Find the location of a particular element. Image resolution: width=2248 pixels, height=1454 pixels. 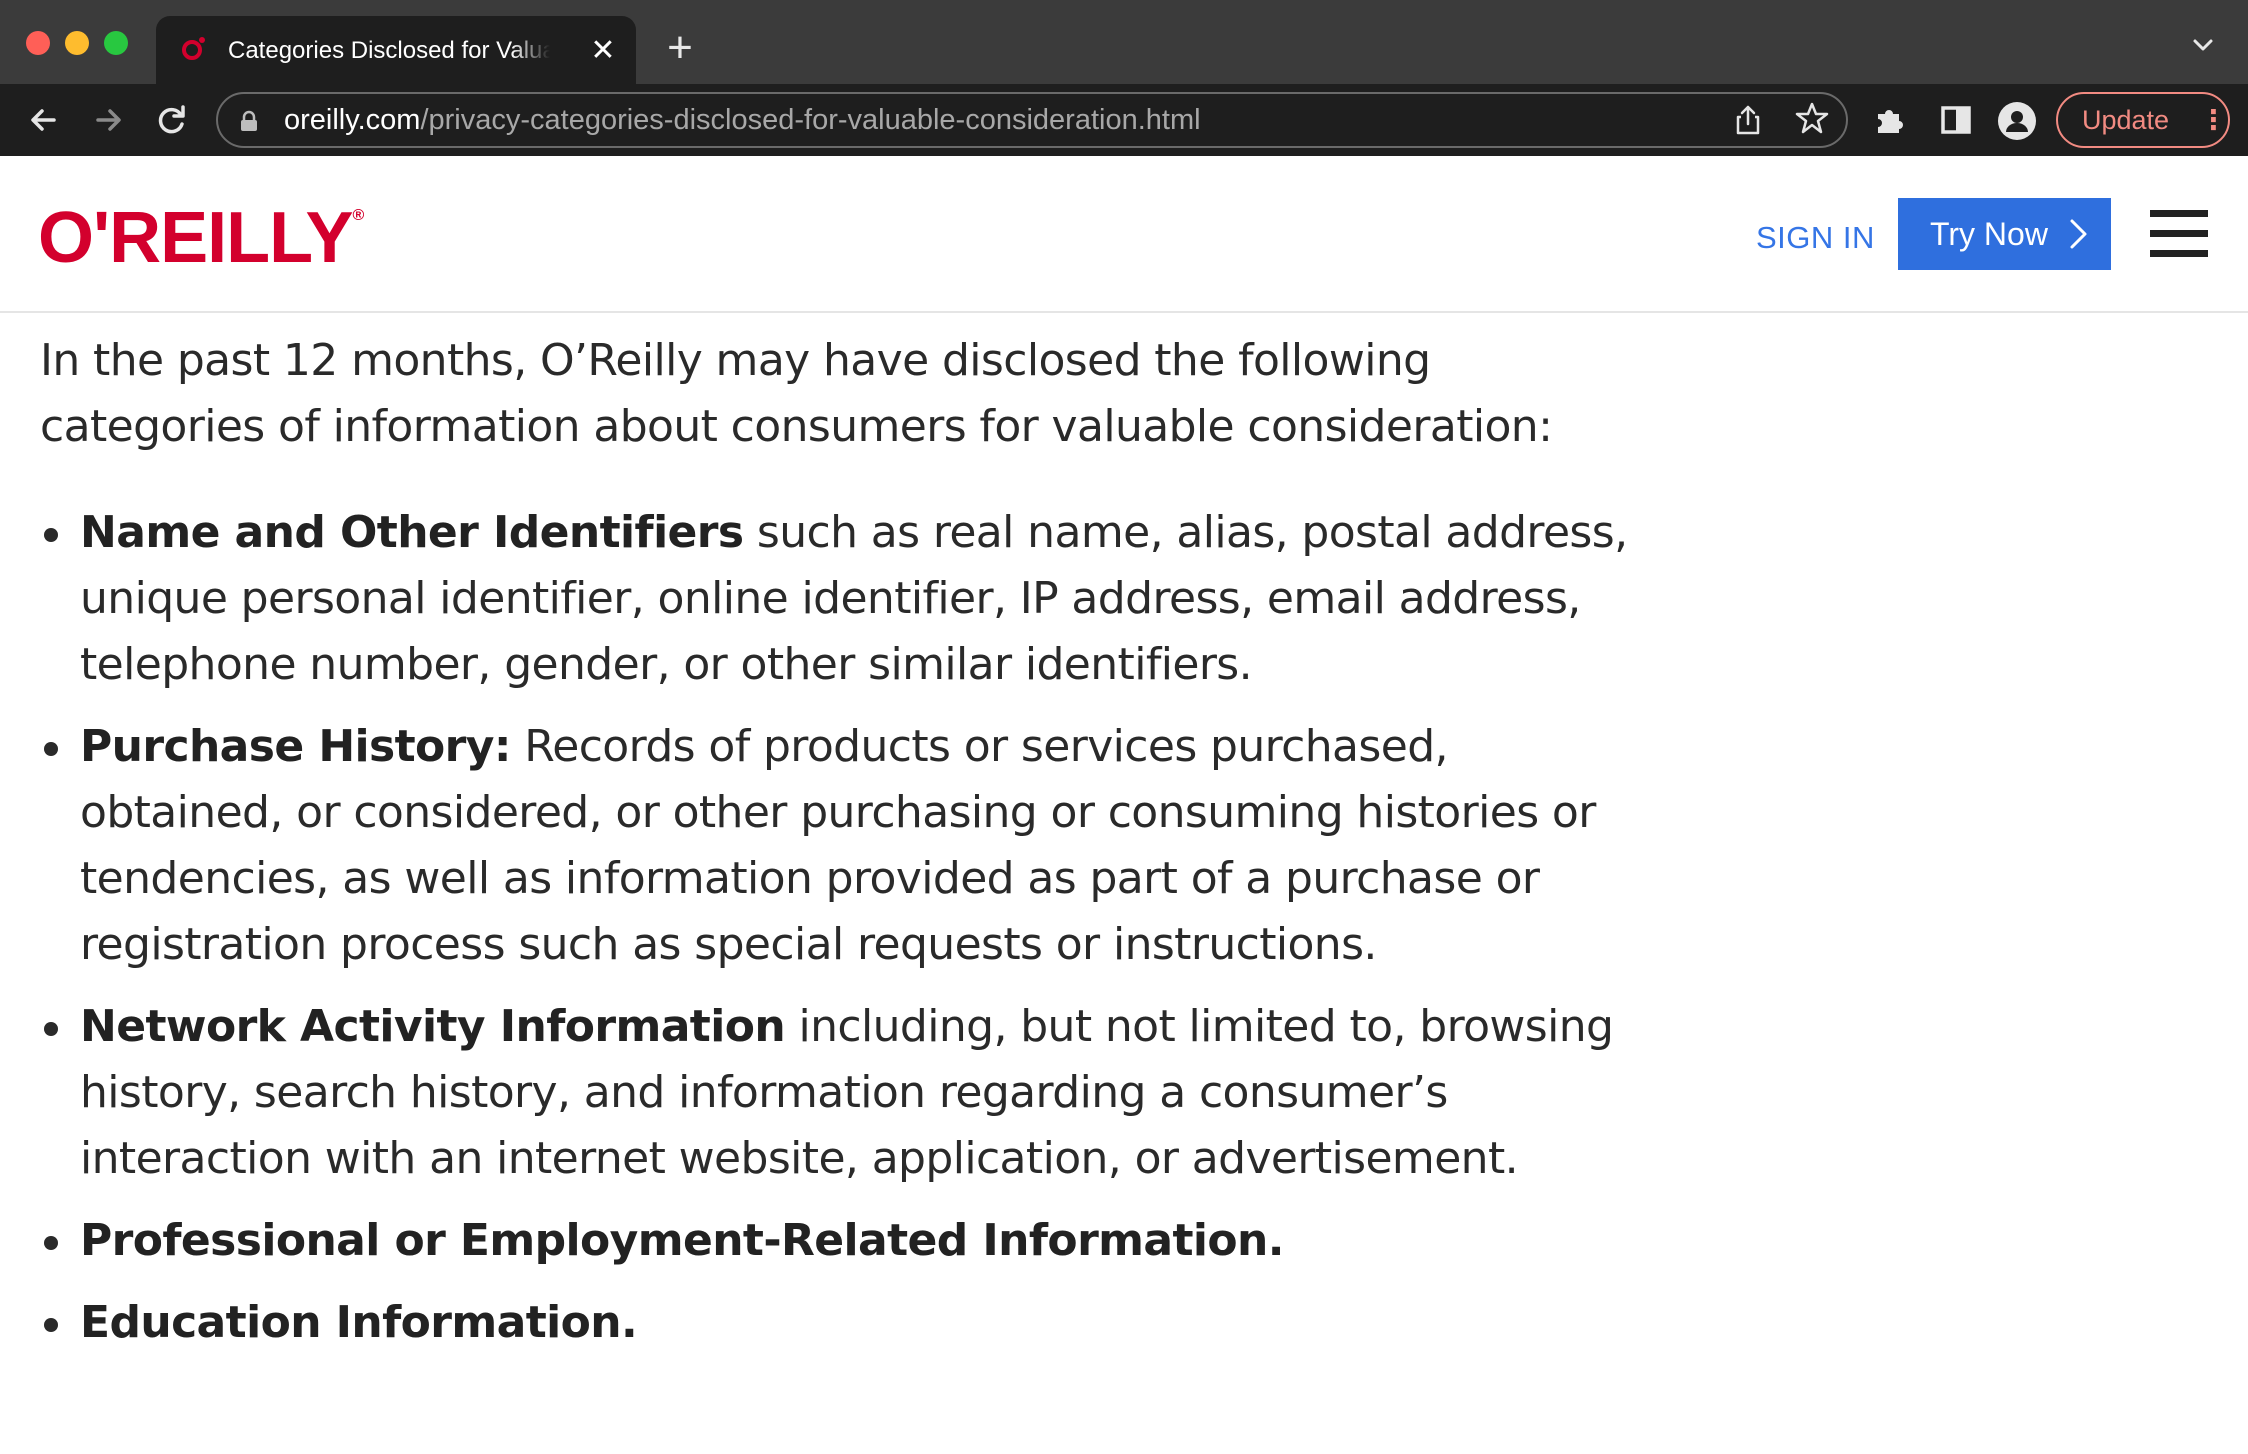

item-title: Name and Other Identifiers is located at coordinates (412, 532).